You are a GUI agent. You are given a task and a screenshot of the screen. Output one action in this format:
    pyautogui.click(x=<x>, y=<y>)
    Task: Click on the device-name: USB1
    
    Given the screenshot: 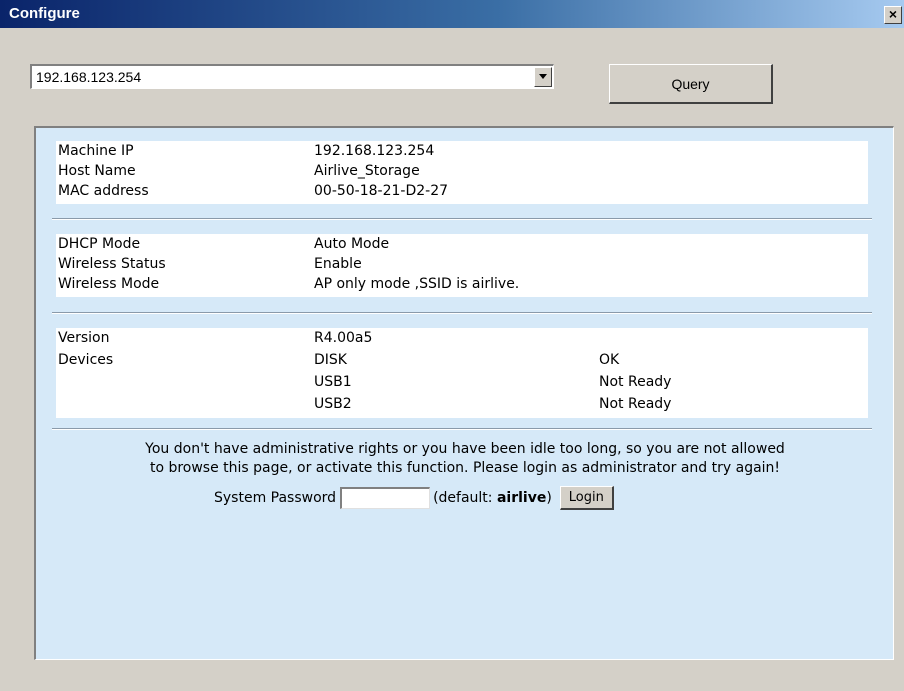 What is the action you would take?
    pyautogui.click(x=333, y=382)
    